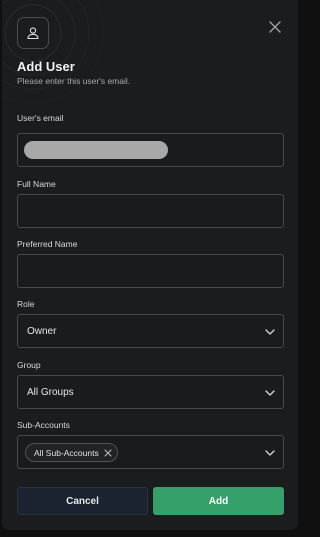 The width and height of the screenshot is (320, 537). I want to click on sub-account-chip: All Sub-Accounts, so click(71, 452).